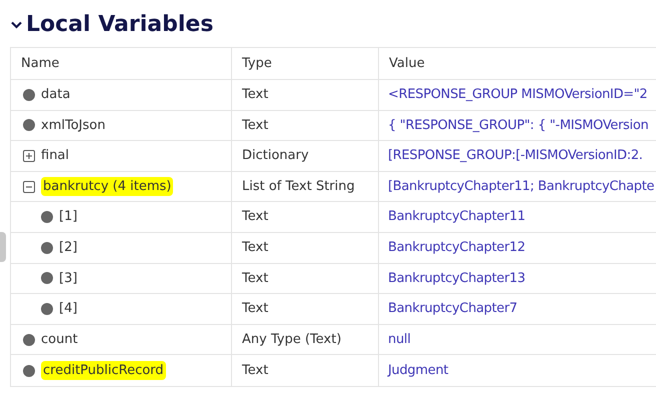  Describe the element at coordinates (73, 125) in the screenshot. I see `variable-name: xmlToJson` at that location.